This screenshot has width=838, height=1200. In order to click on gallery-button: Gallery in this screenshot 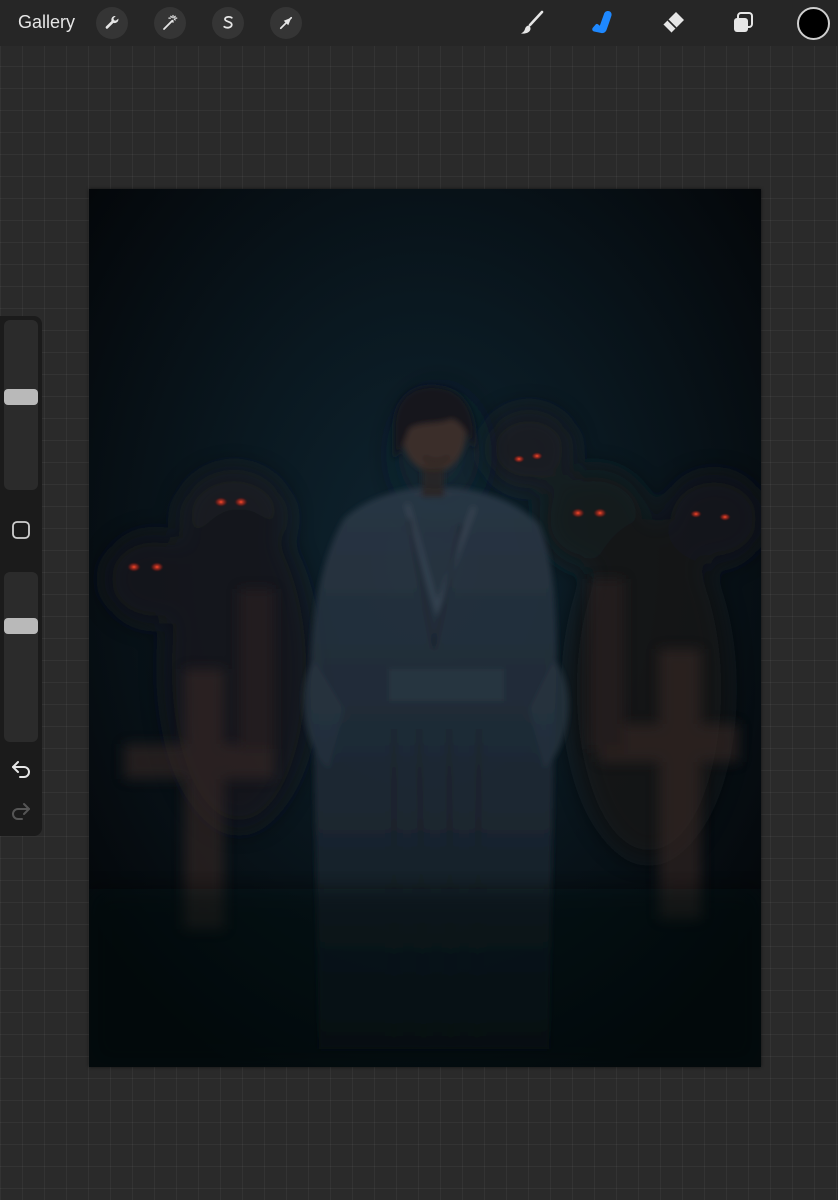, I will do `click(46, 22)`.